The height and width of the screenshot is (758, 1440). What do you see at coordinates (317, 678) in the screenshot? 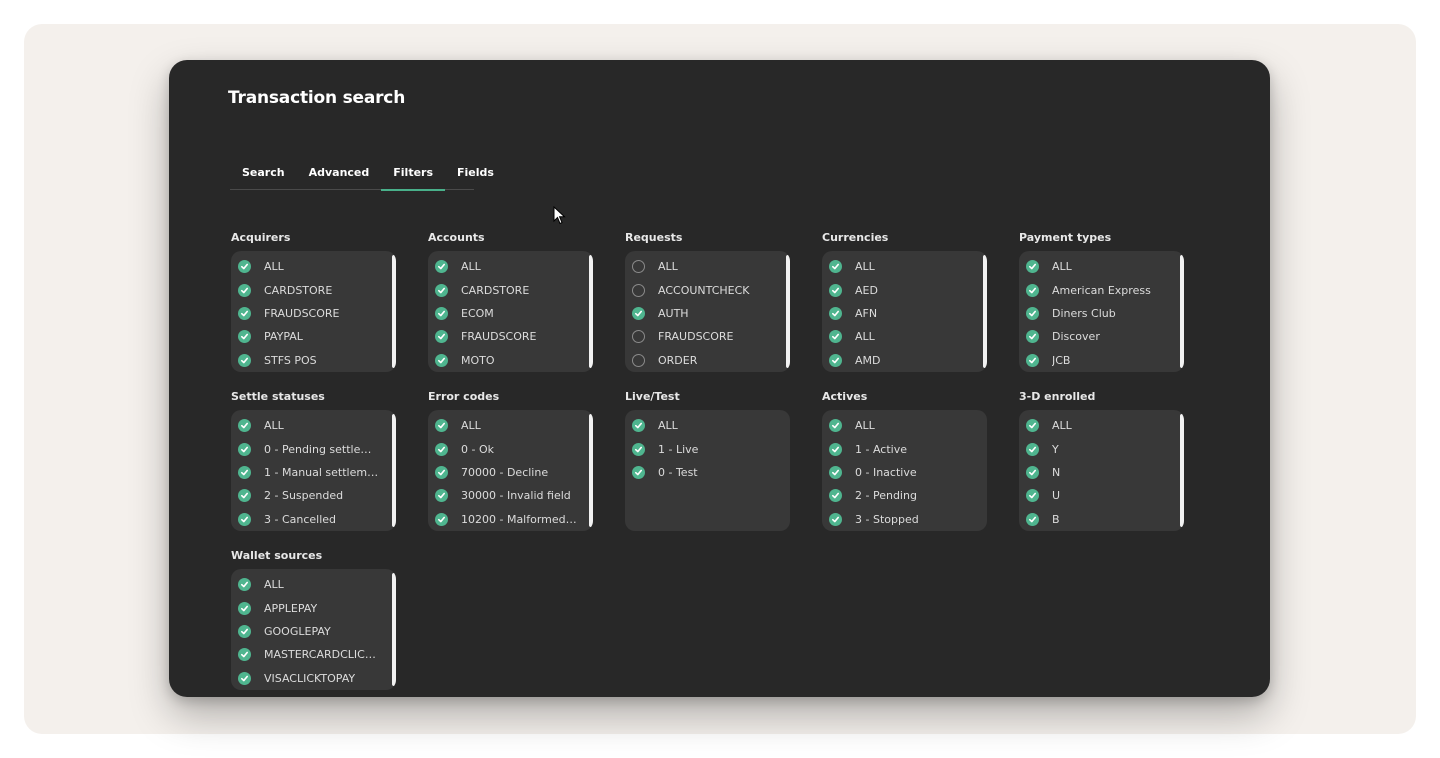
I see `filter-option: VISACLICKTOPAY` at bounding box center [317, 678].